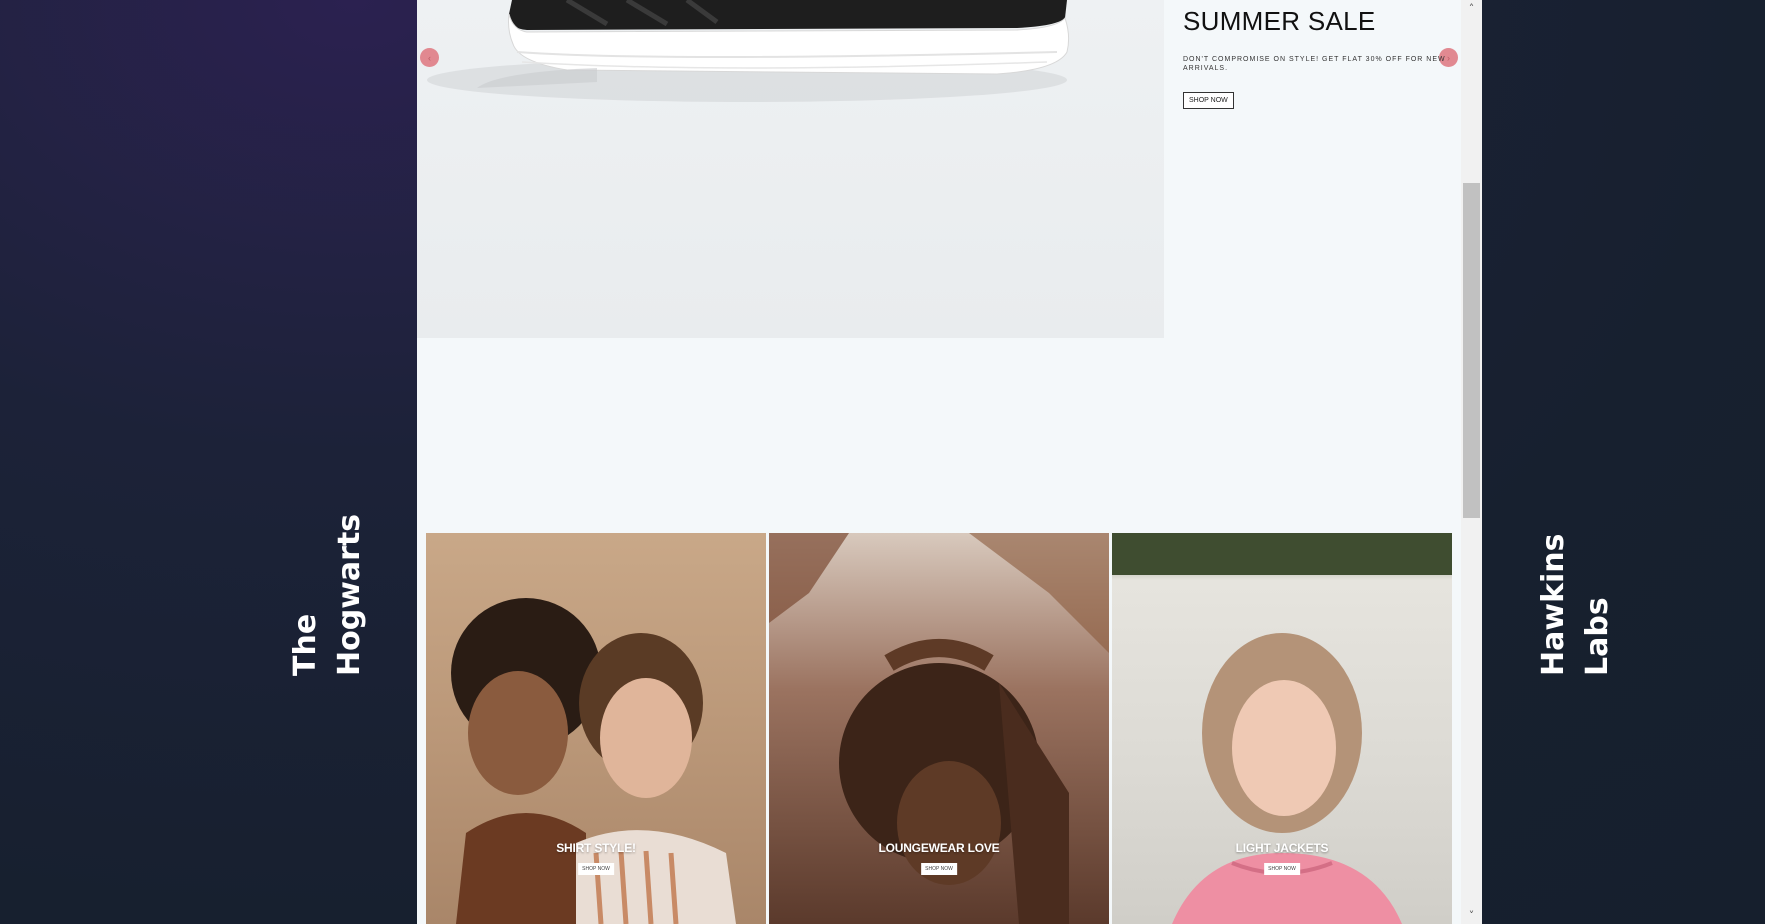 This screenshot has height=924, width=1765. I want to click on category-card-shirt-style: SHIRT STYLE! SHOP NOW, so click(596, 728).